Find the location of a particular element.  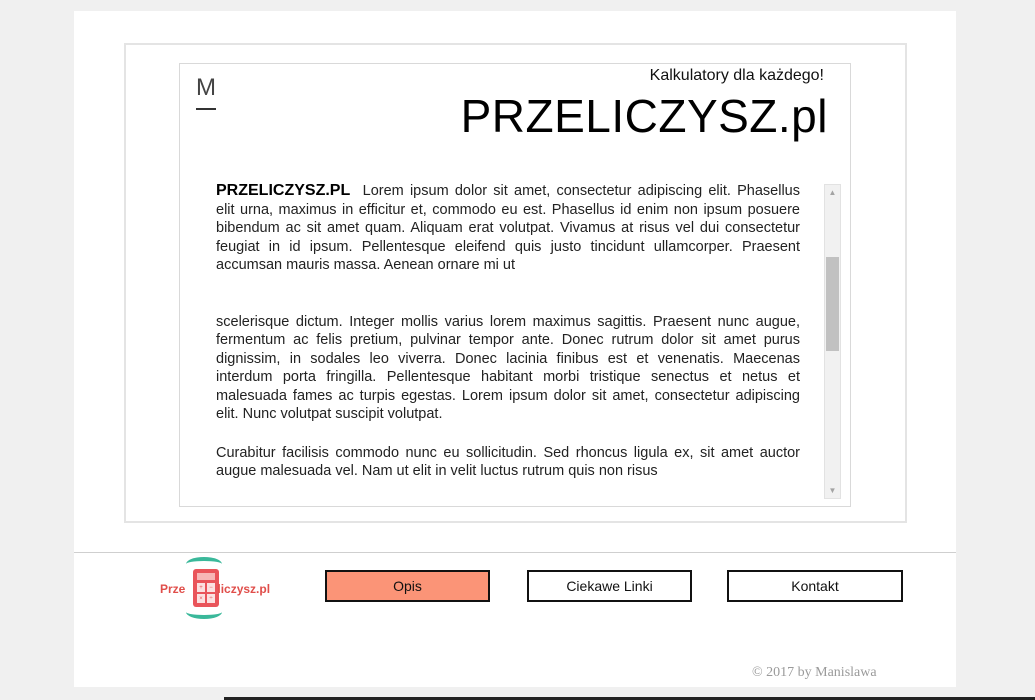

site-title: PRZELICZYSZ.pl is located at coordinates (644, 116).